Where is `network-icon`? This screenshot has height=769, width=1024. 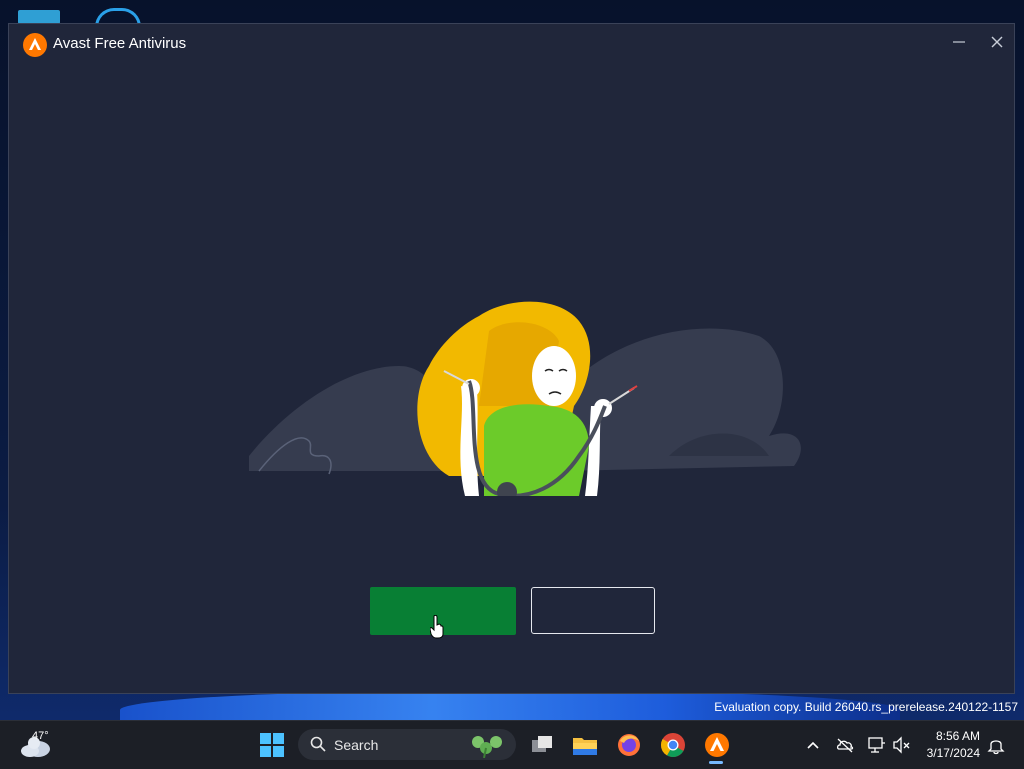 network-icon is located at coordinates (877, 745).